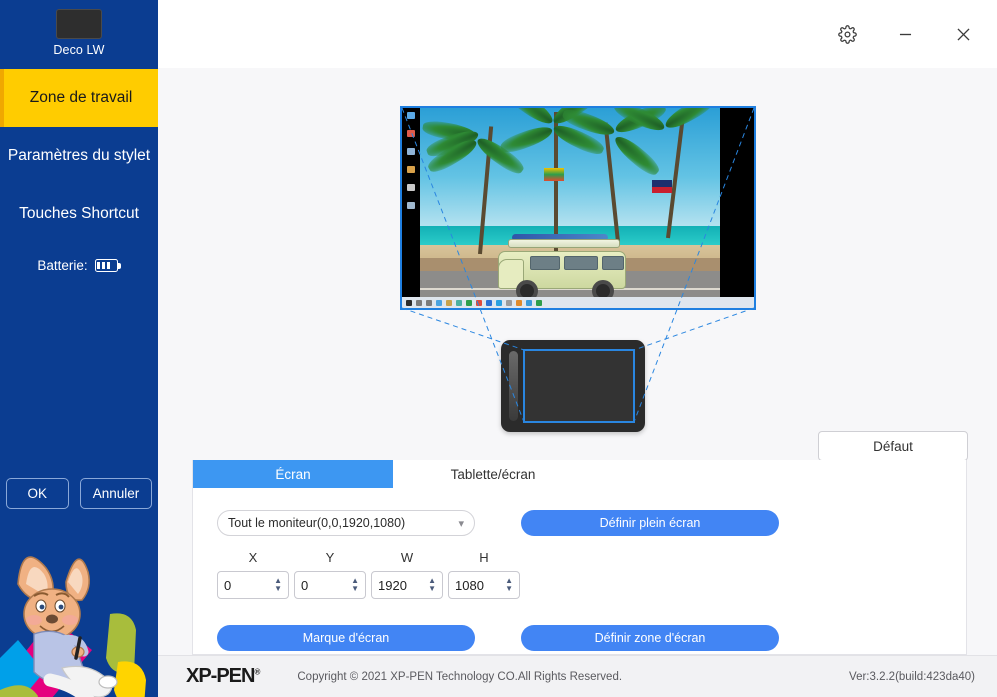 The height and width of the screenshot is (697, 997). I want to click on minimize-icon, so click(905, 34).